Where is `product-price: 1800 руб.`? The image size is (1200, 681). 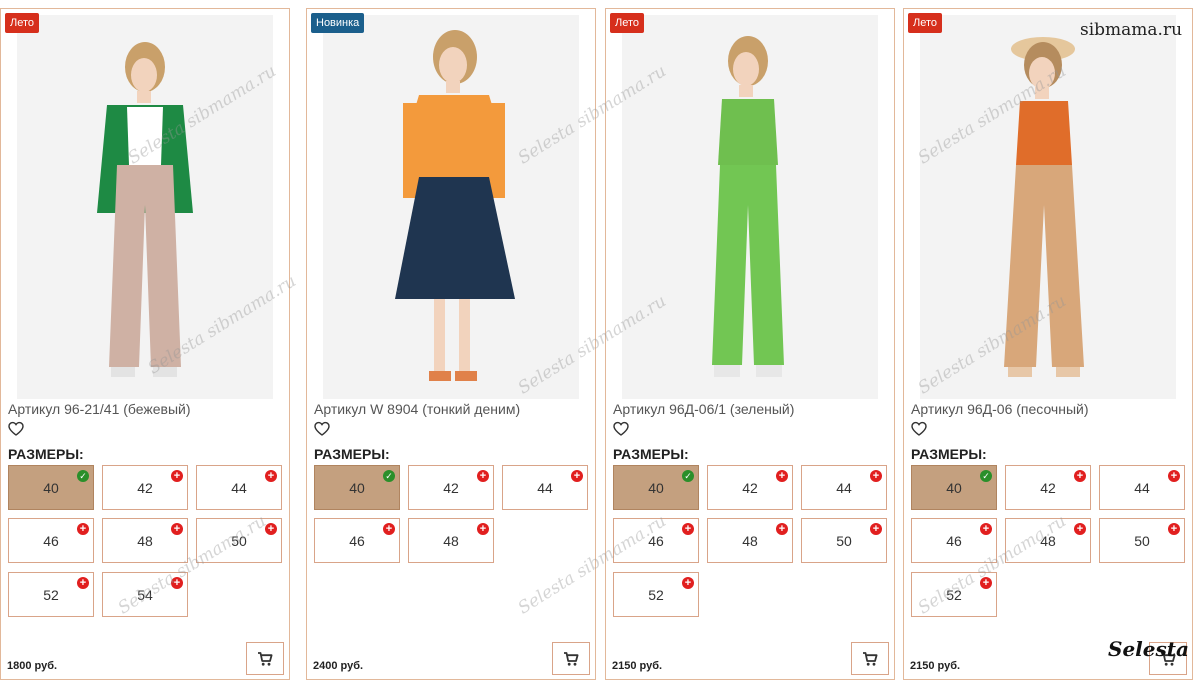 product-price: 1800 руб. is located at coordinates (32, 666).